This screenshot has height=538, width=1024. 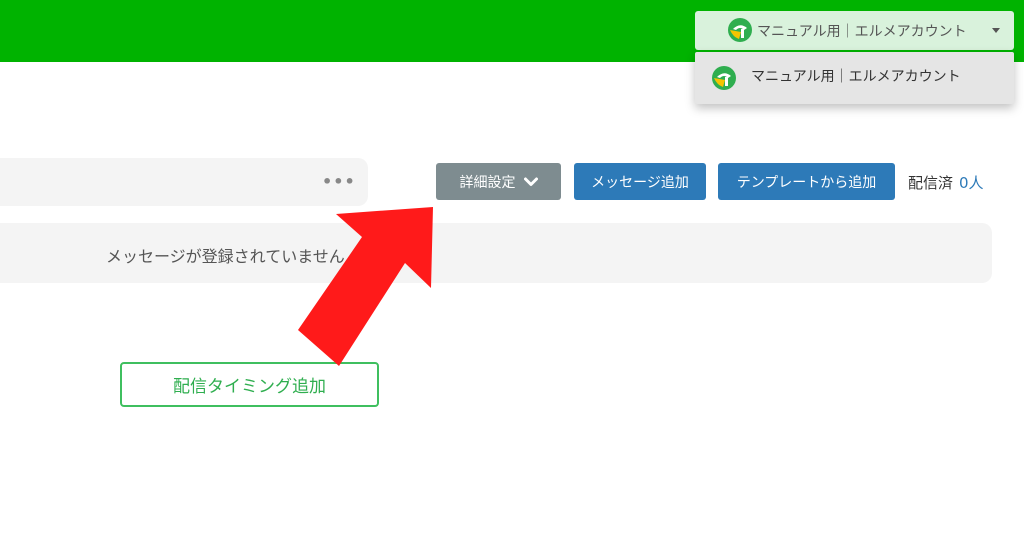 I want to click on detail-settings-button: 詳細設定, so click(x=498, y=181).